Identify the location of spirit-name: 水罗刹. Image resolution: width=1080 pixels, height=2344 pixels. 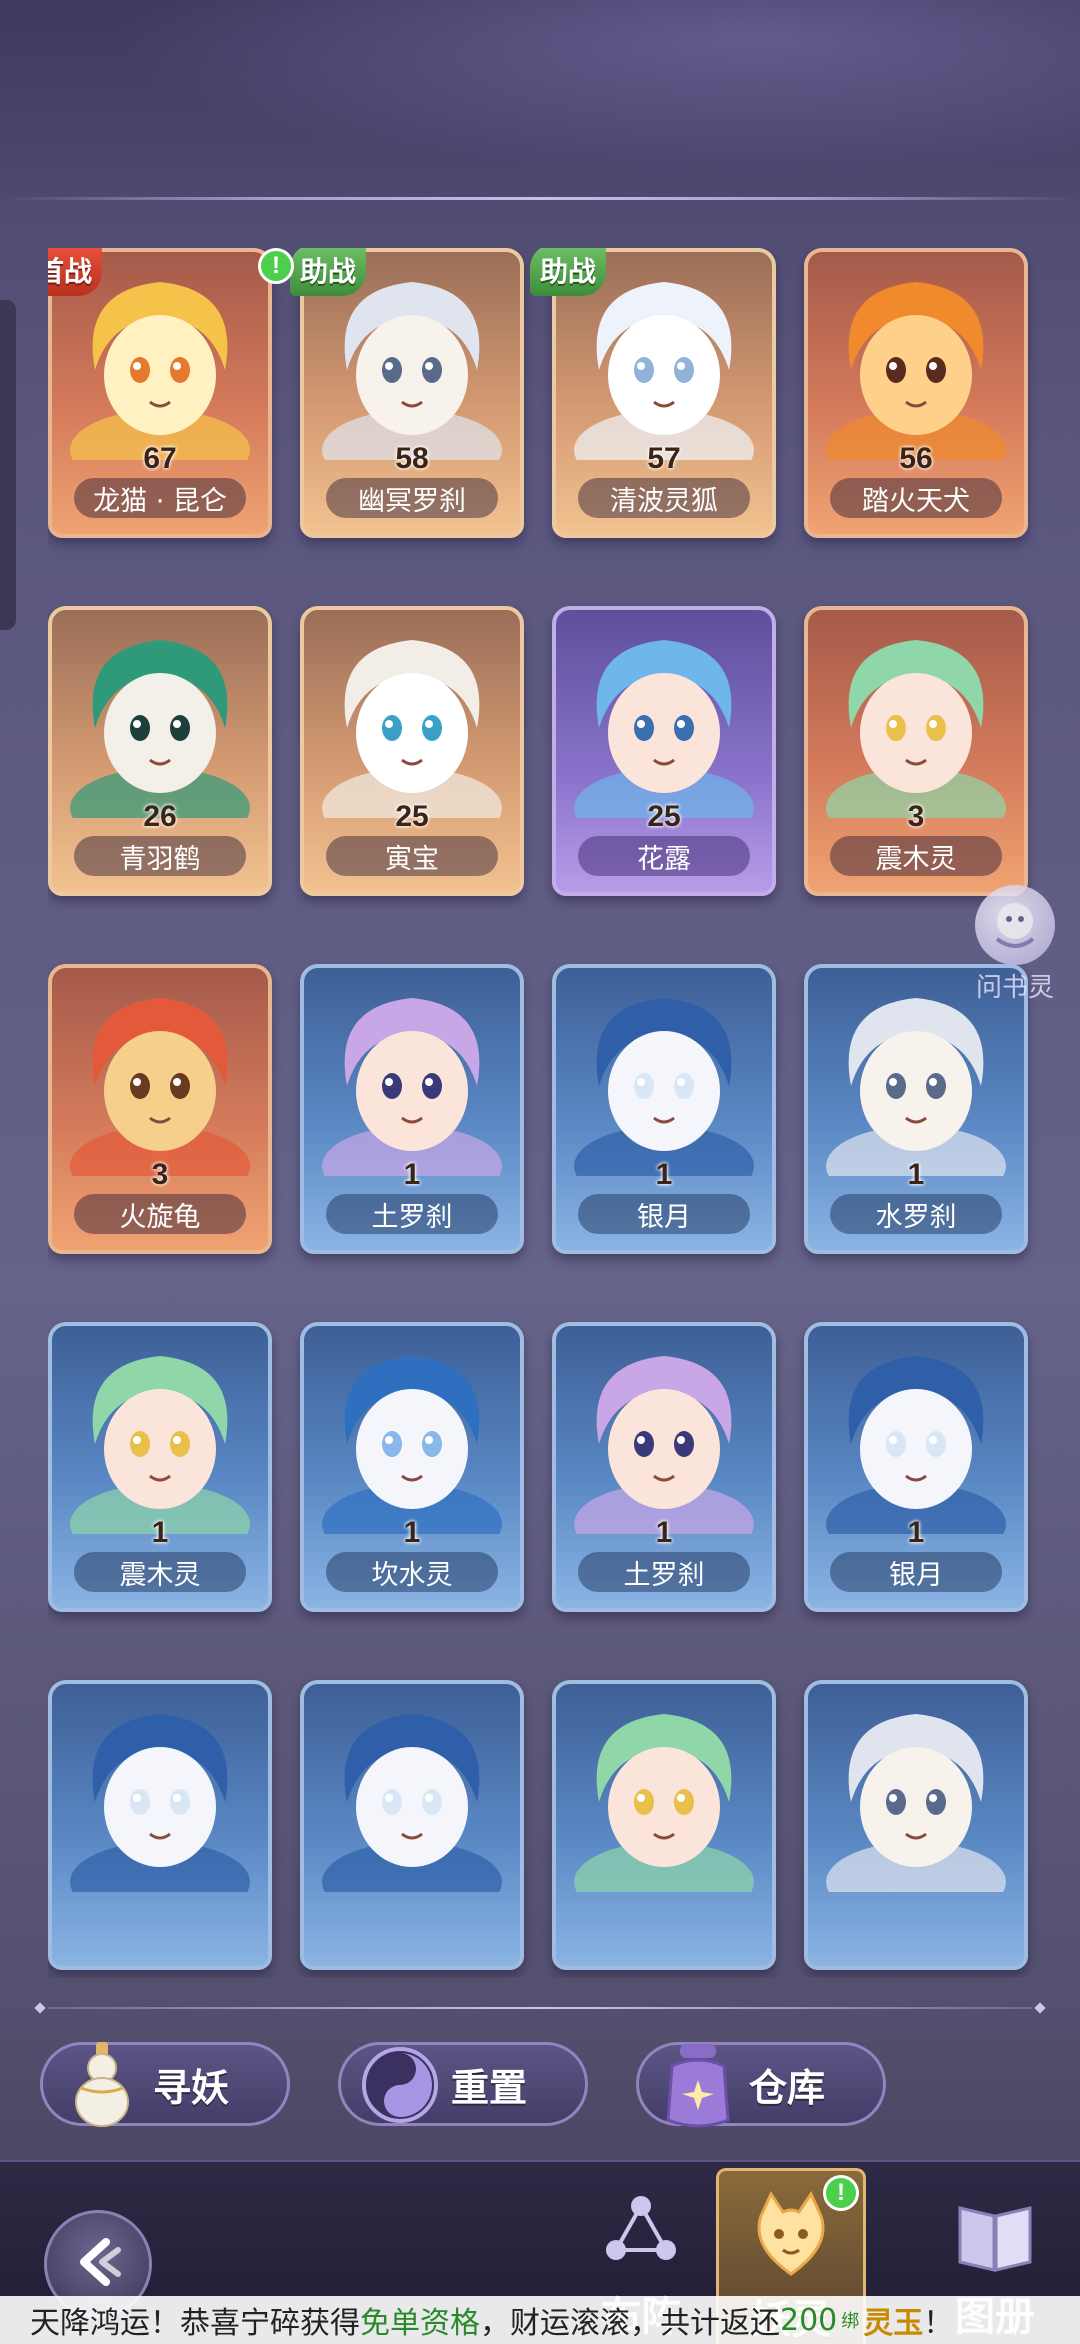
(916, 1214).